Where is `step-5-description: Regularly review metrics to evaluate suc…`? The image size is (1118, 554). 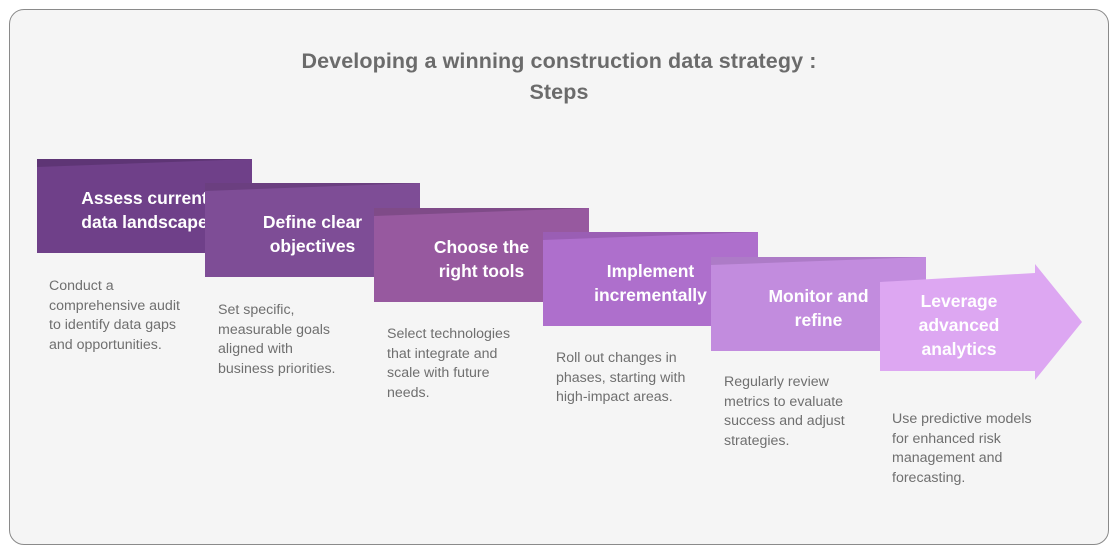
step-5-description: Regularly review metrics to evaluate suc… is located at coordinates (784, 411).